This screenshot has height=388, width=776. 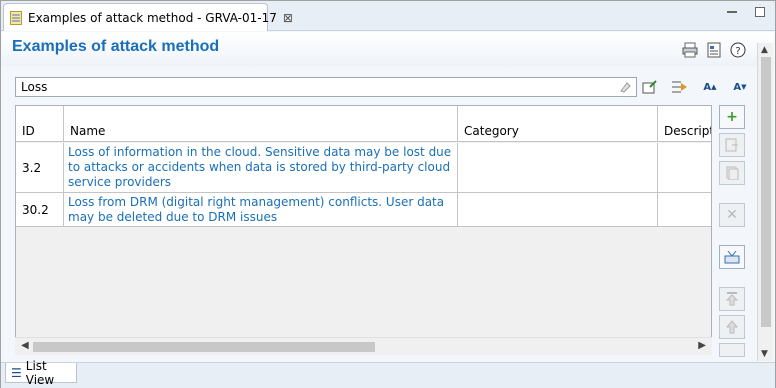 I want to click on horizontal-scrollbar: ◀ ▶, so click(x=363, y=346).